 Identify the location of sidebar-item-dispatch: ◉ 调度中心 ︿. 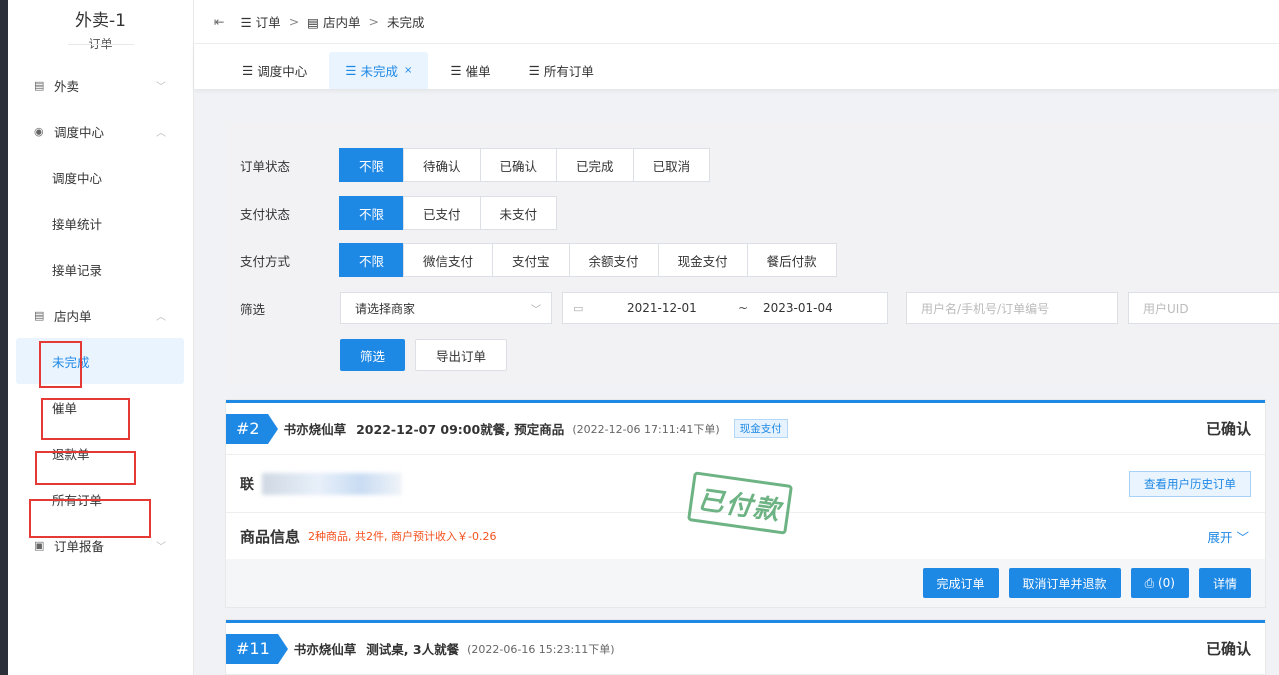
(101, 131).